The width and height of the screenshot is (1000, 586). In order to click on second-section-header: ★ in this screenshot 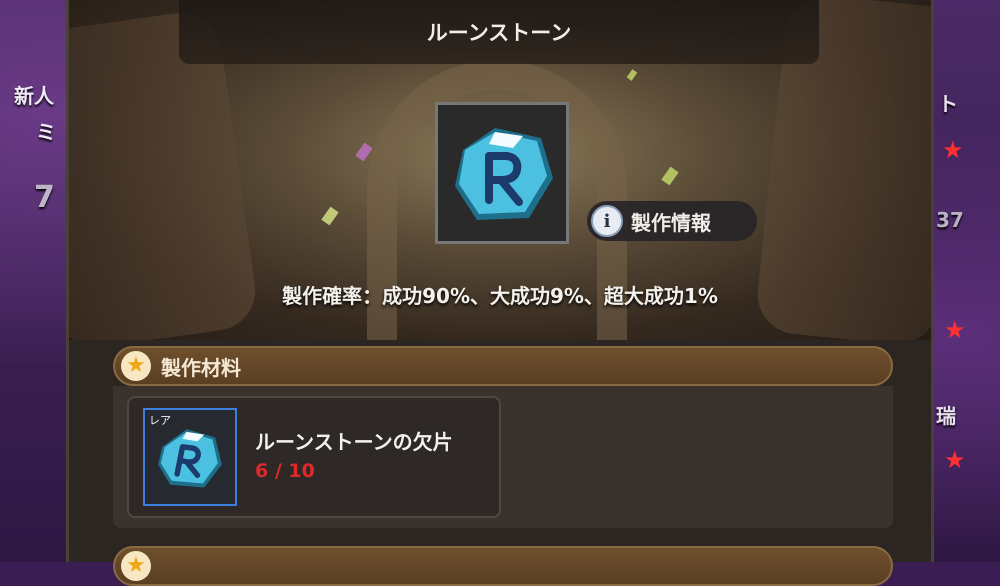, I will do `click(503, 566)`.